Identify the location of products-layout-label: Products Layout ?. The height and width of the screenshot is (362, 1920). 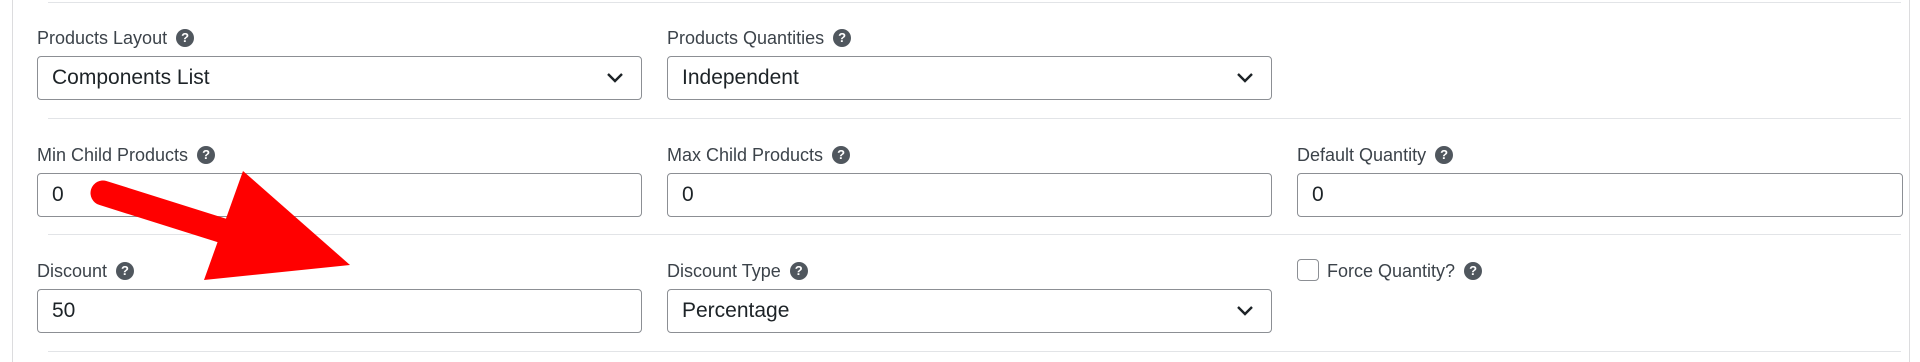
(116, 38).